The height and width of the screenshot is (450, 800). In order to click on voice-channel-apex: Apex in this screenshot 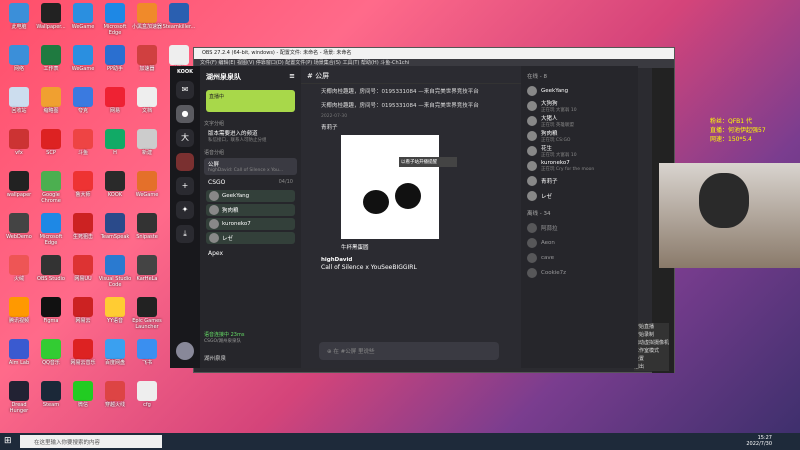, I will do `click(250, 253)`.